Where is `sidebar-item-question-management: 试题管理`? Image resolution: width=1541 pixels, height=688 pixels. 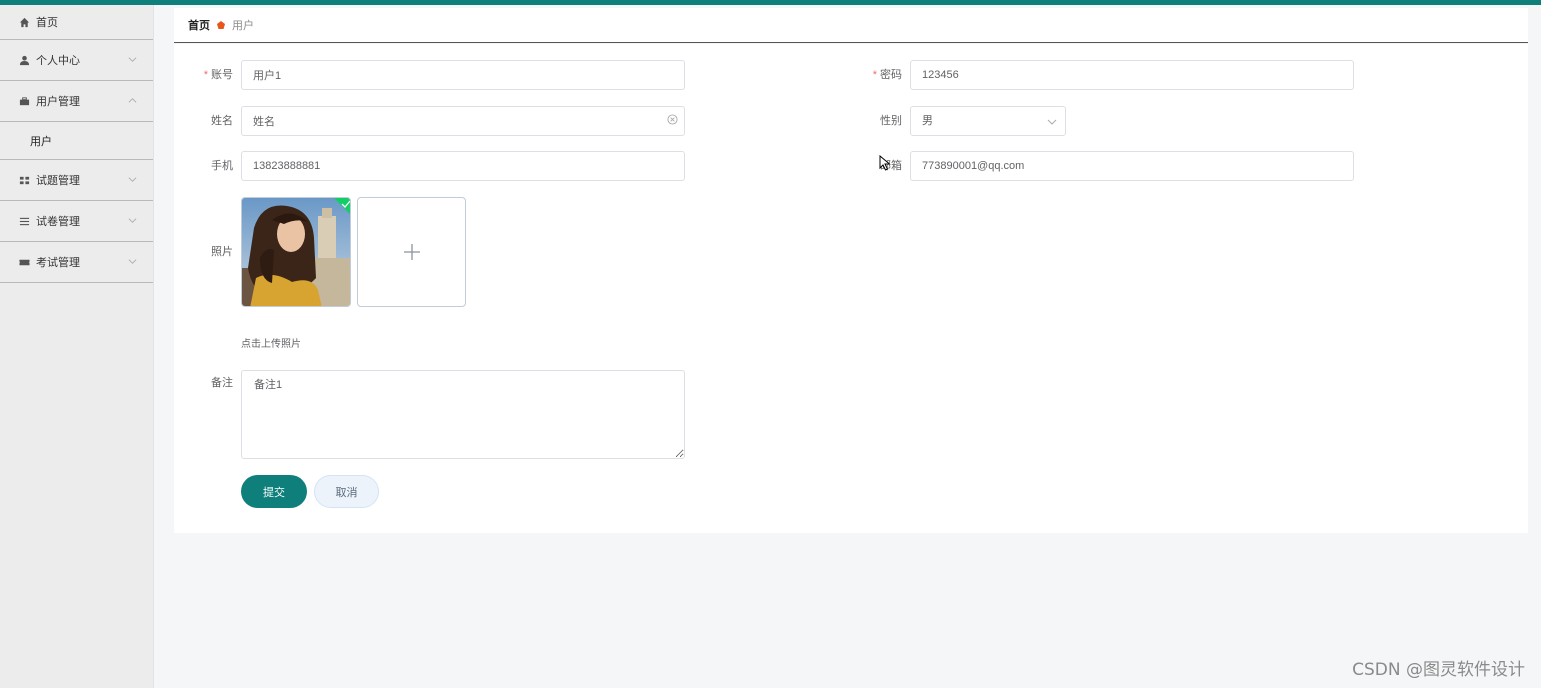 sidebar-item-question-management: 试题管理 is located at coordinates (76, 180).